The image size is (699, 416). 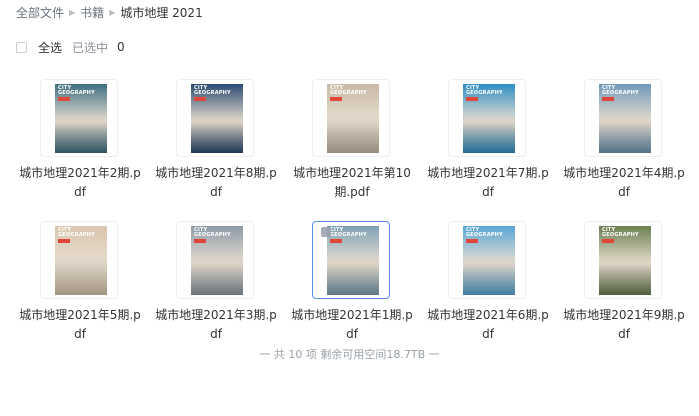 What do you see at coordinates (488, 183) in the screenshot?
I see `file-name: 城市地理2021年7期.pdf` at bounding box center [488, 183].